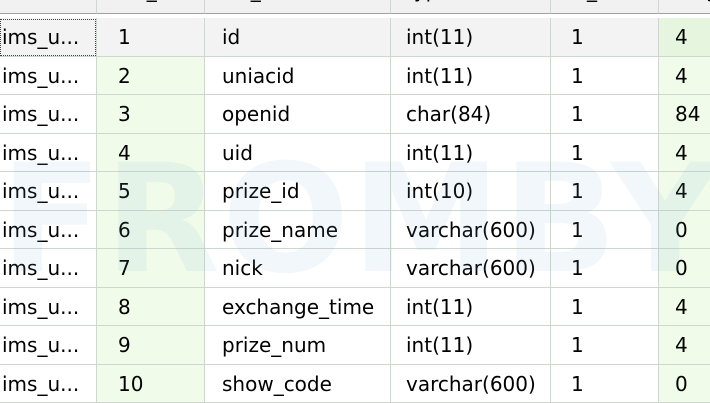 The height and width of the screenshot is (403, 710). Describe the element at coordinates (151, 345) in the screenshot. I see `cell-col-num: 9` at that location.